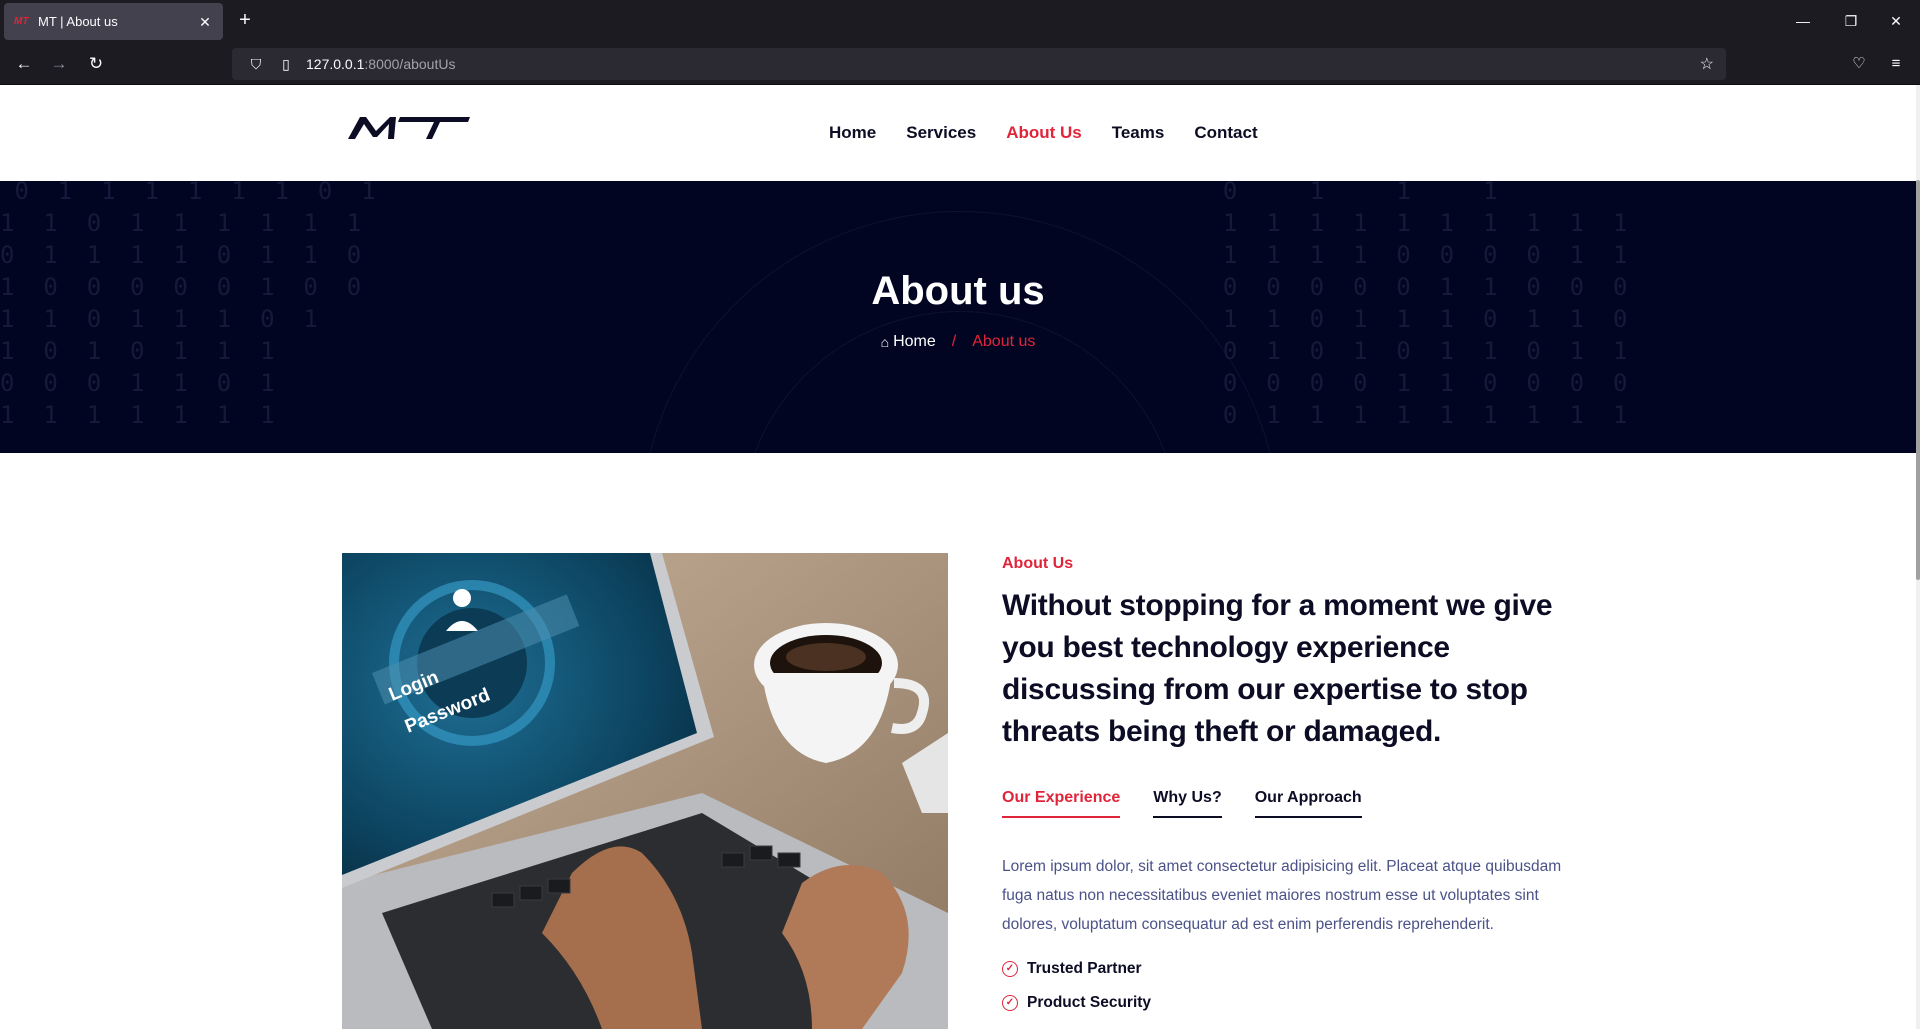 This screenshot has height=1029, width=1920. What do you see at coordinates (1707, 64) in the screenshot?
I see `bookmark-star-icon: ☆` at bounding box center [1707, 64].